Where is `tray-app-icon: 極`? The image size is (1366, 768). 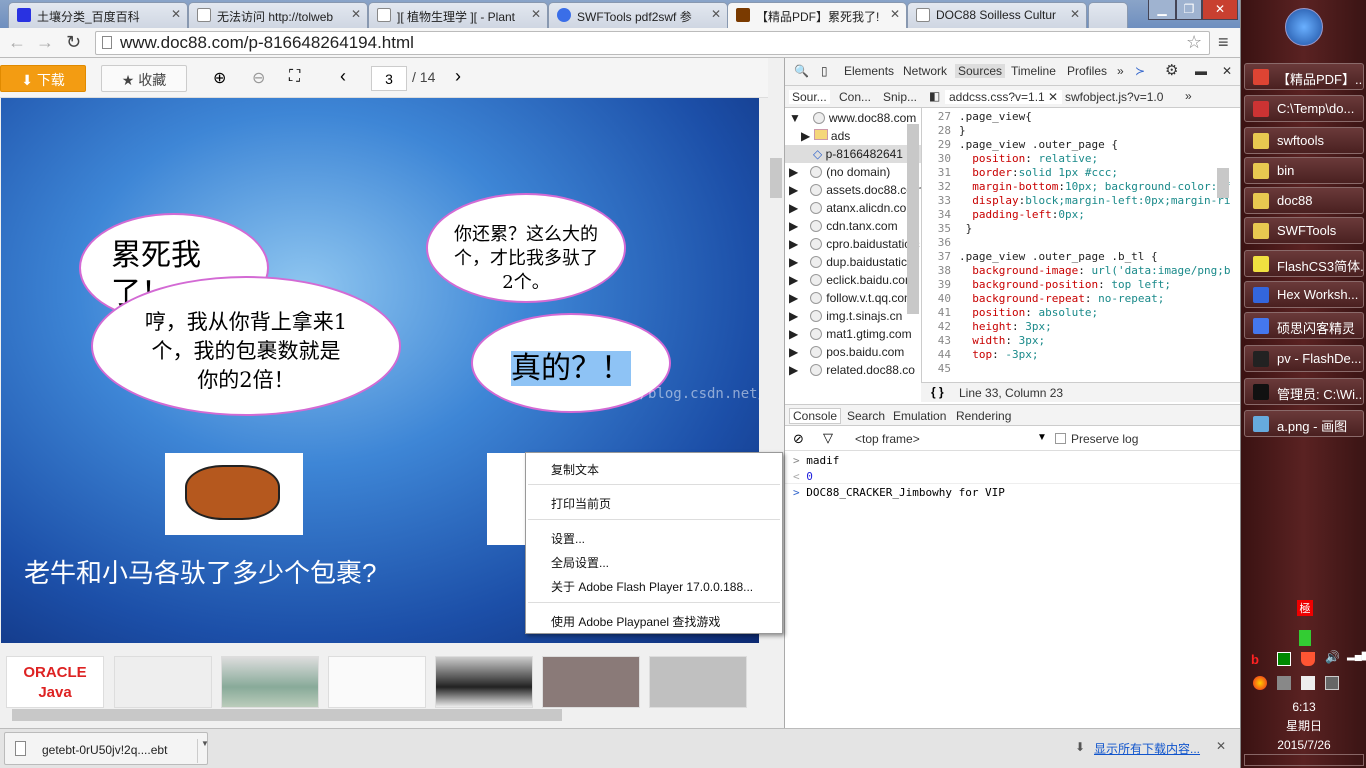 tray-app-icon: 極 is located at coordinates (1305, 608).